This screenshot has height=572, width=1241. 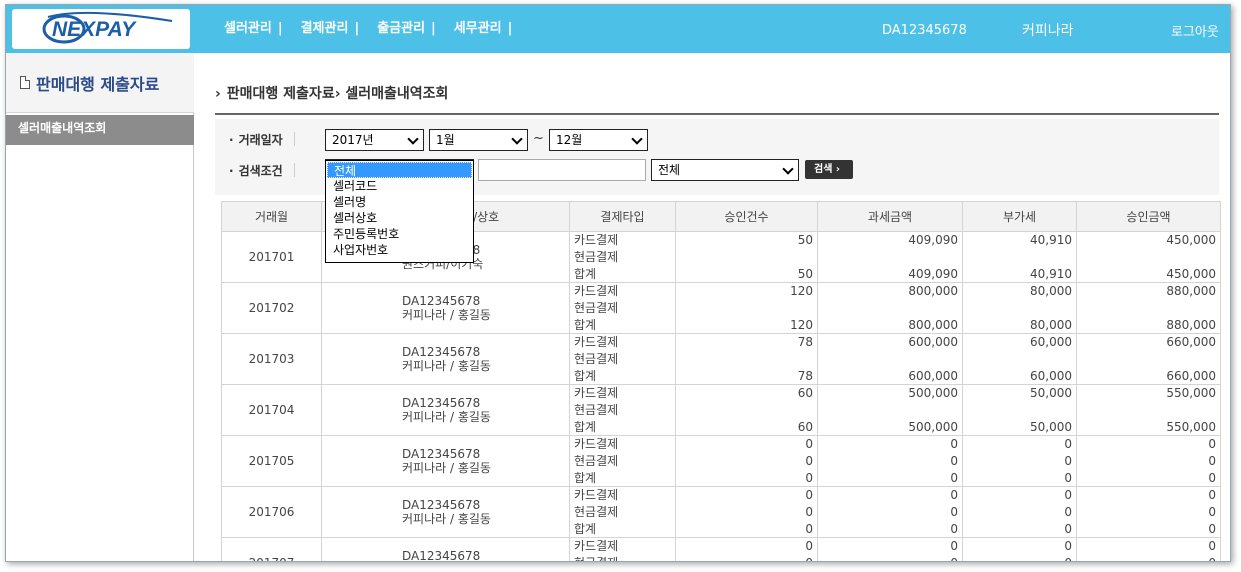 What do you see at coordinates (399, 250) in the screenshot?
I see `dropdown-option-business-number: 사업자번호` at bounding box center [399, 250].